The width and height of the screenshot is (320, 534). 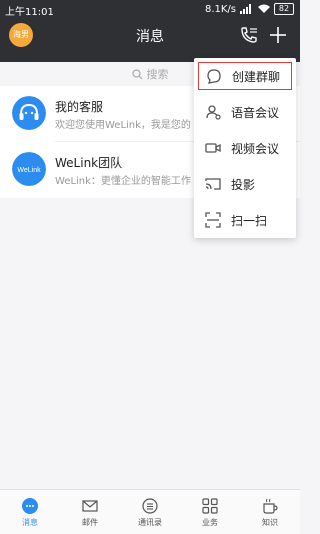 I want to click on plus-dropdown-menu: 创建群聊 语音会议 视频会议 投影 扫一扫, so click(x=245, y=148).